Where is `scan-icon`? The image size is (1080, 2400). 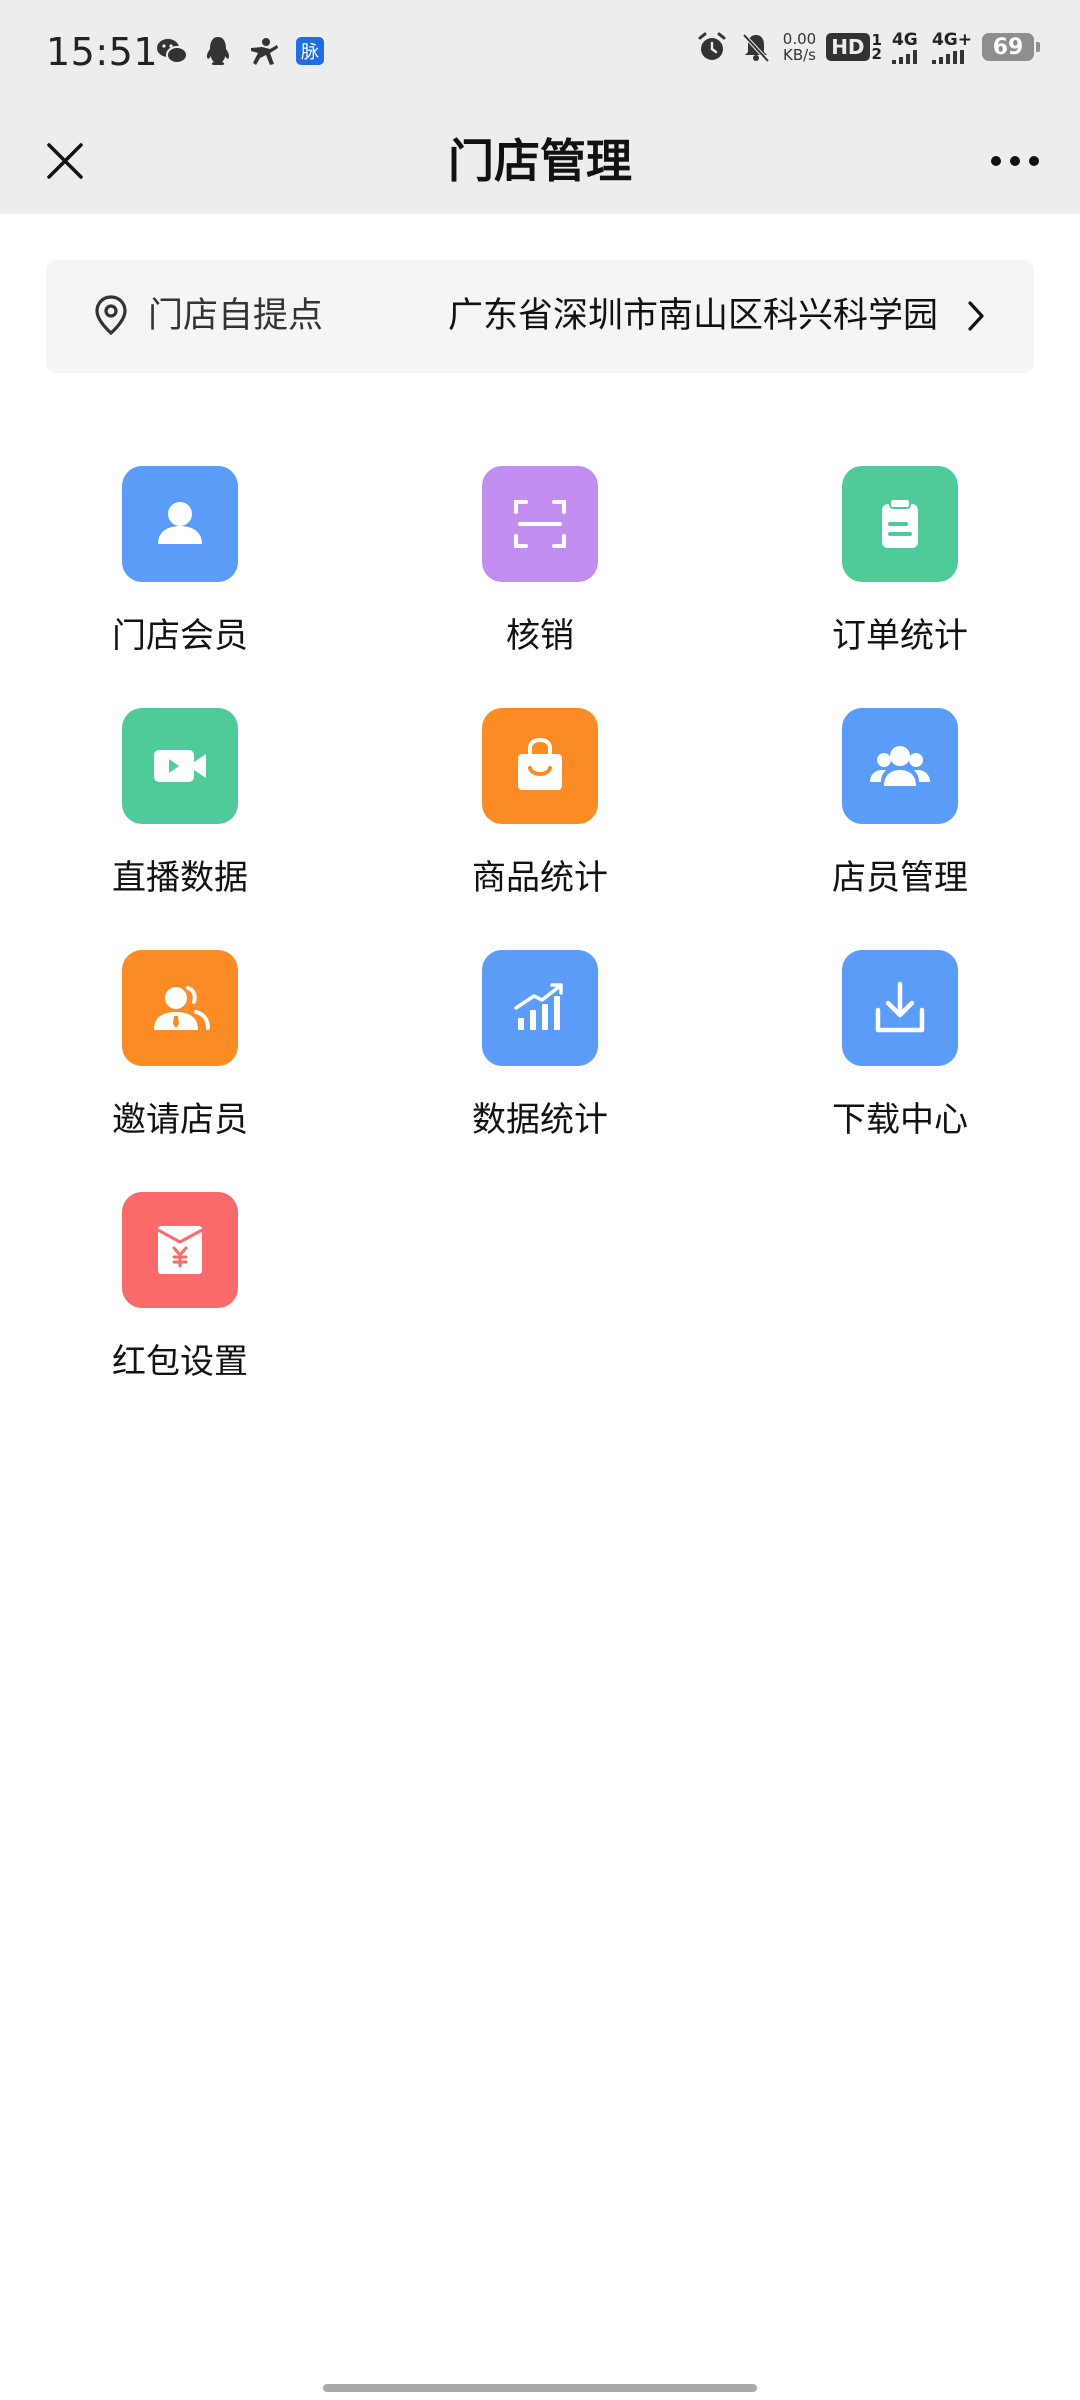 scan-icon is located at coordinates (540, 524).